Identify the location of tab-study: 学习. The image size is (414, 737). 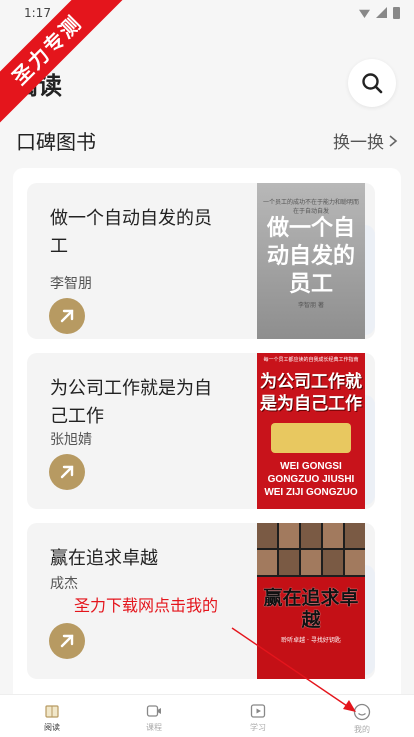
(258, 718).